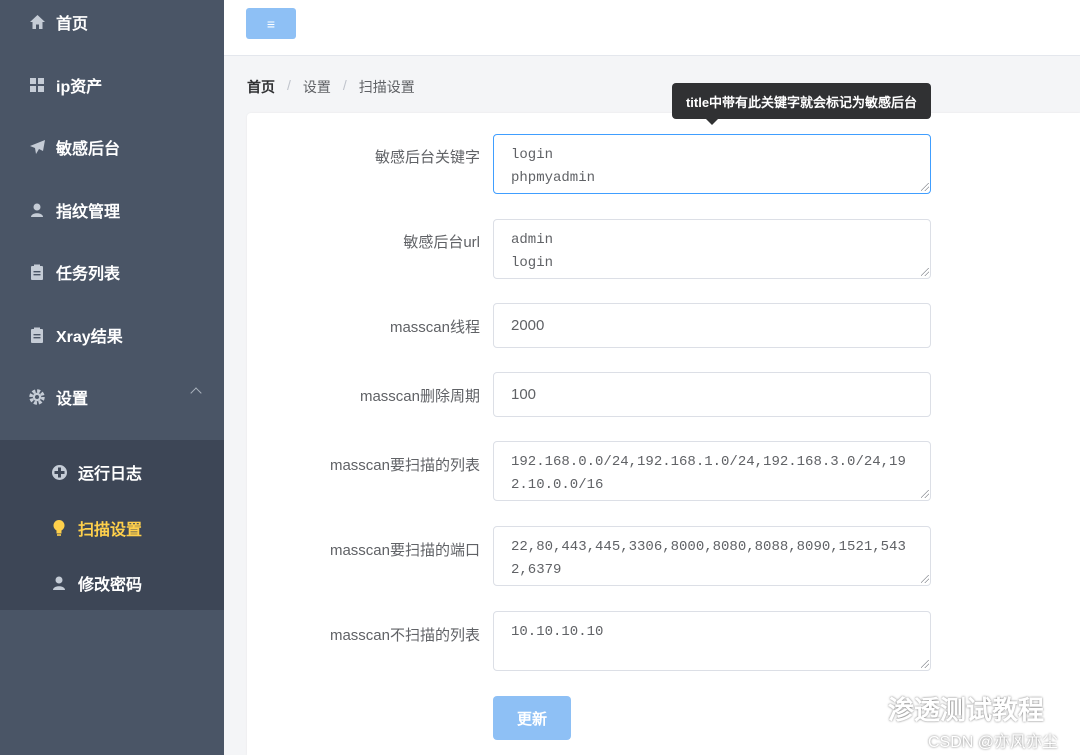  What do you see at coordinates (652, 28) in the screenshot?
I see `top-bar: ≡` at bounding box center [652, 28].